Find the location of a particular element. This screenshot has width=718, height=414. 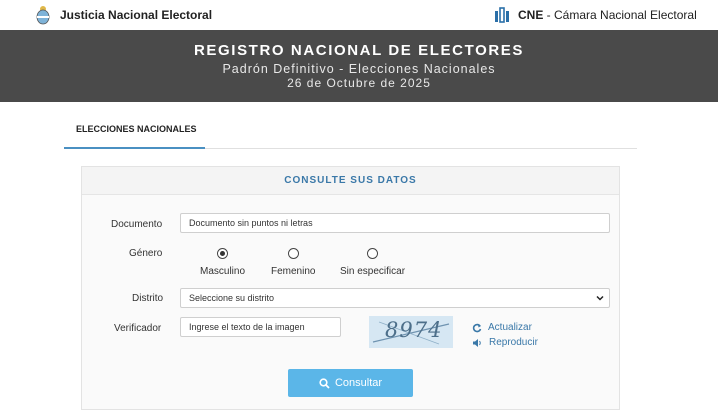

distrito-selected-value: Seleccione su distrito is located at coordinates (232, 298).